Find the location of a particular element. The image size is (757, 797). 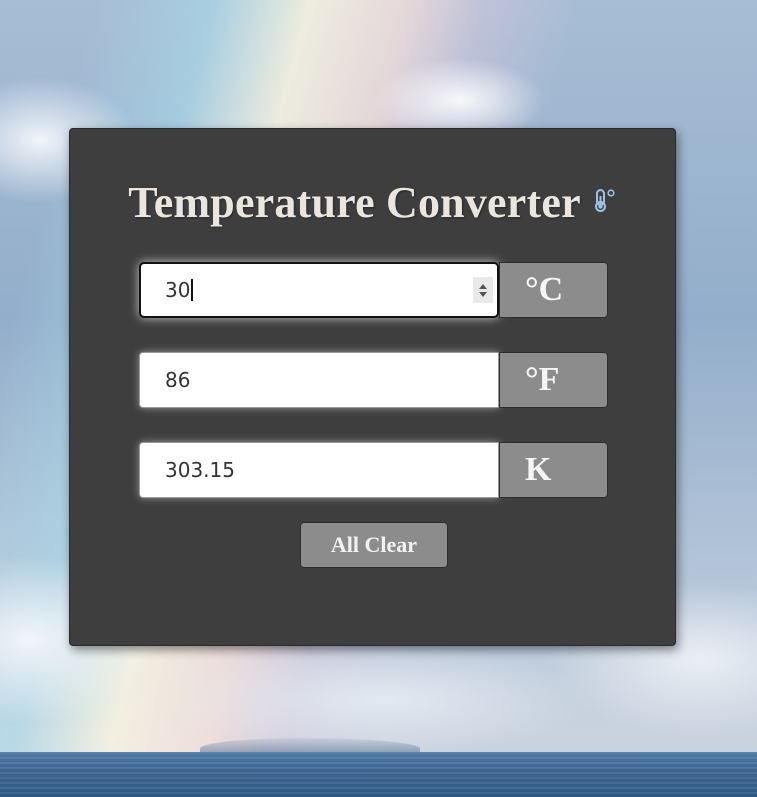

title-row: Temperature Converter is located at coordinates (372, 202).